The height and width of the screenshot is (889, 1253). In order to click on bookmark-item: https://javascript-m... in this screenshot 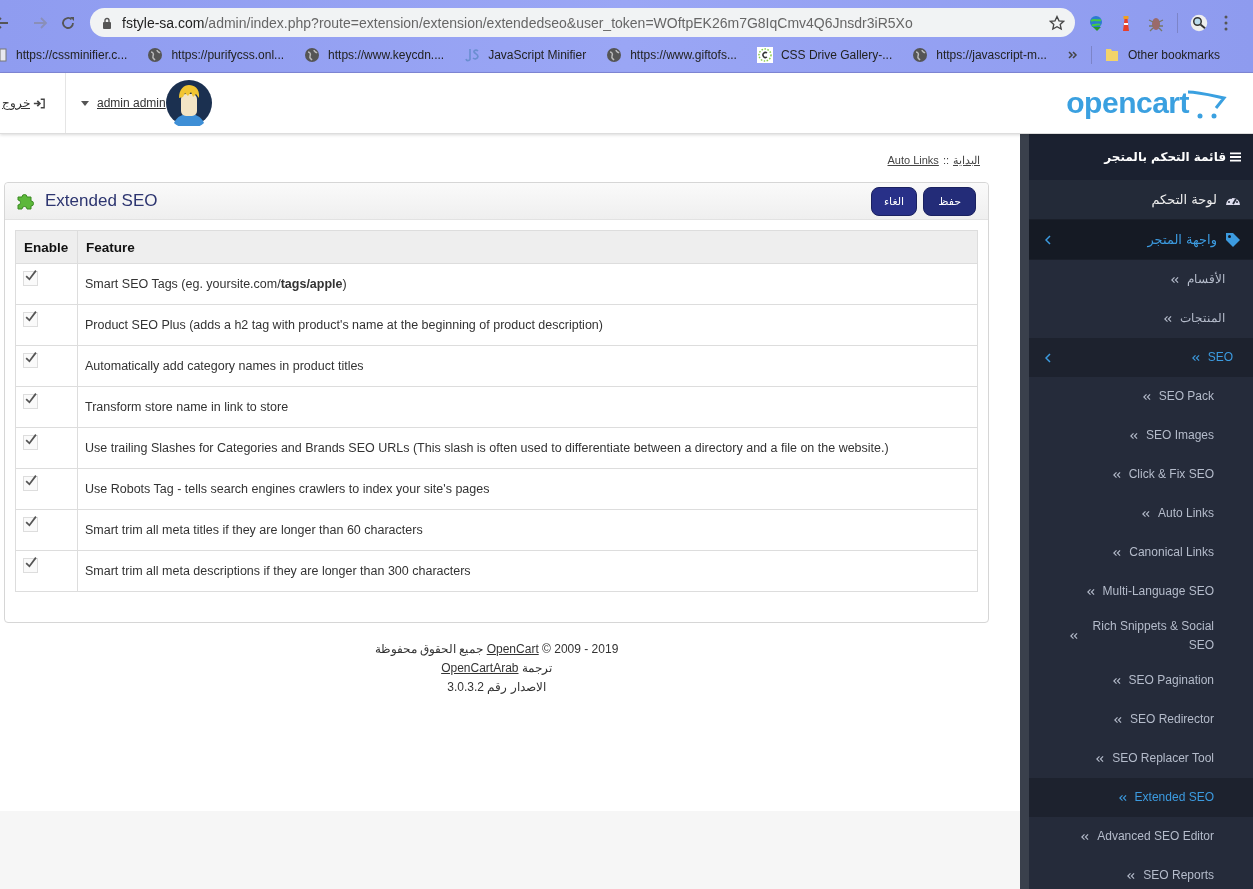, I will do `click(979, 54)`.